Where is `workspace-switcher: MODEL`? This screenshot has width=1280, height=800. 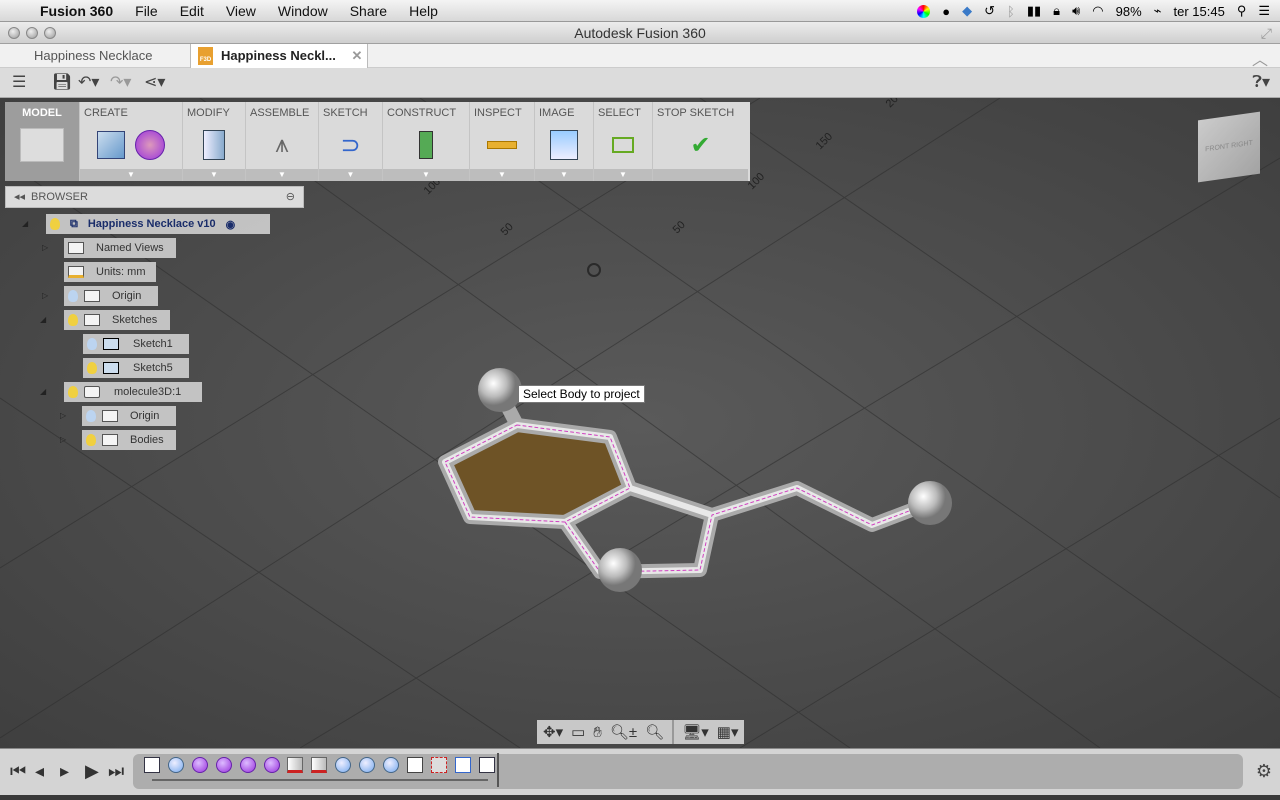
workspace-switcher: MODEL is located at coordinates (42, 141).